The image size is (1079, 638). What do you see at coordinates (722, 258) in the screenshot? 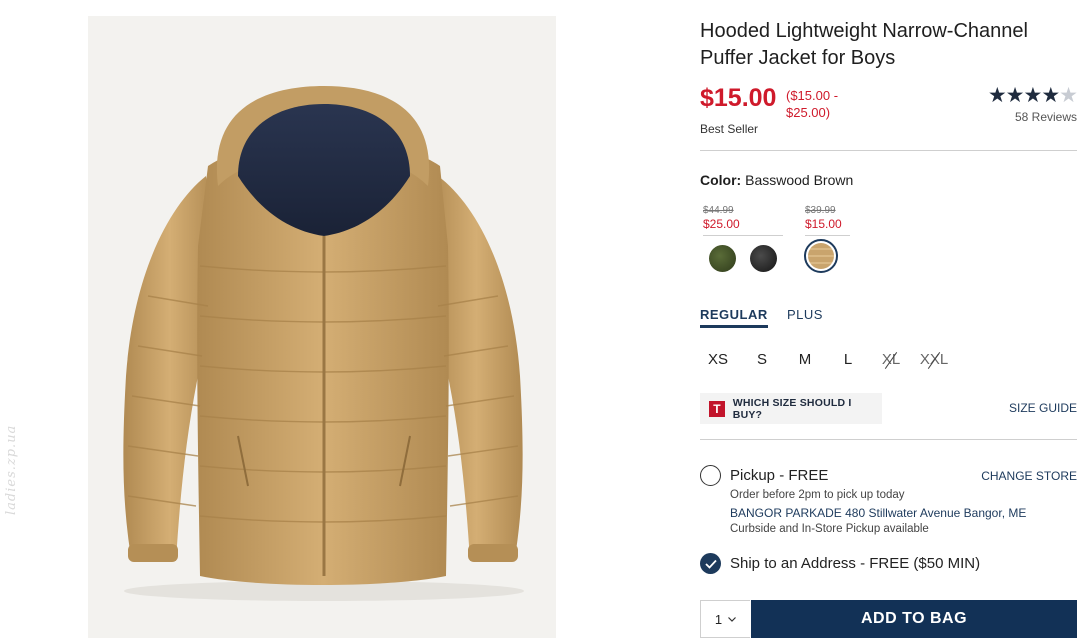
I see `swatch-olive-green` at bounding box center [722, 258].